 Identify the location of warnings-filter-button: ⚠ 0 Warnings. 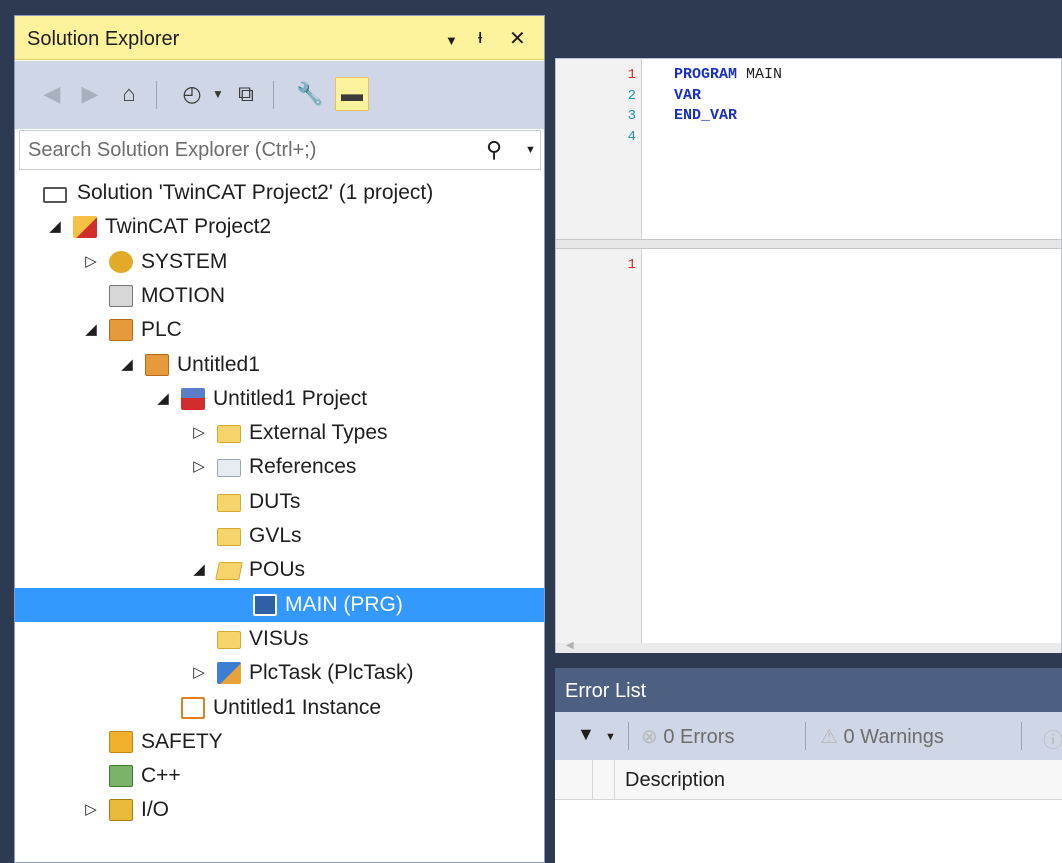
(882, 736).